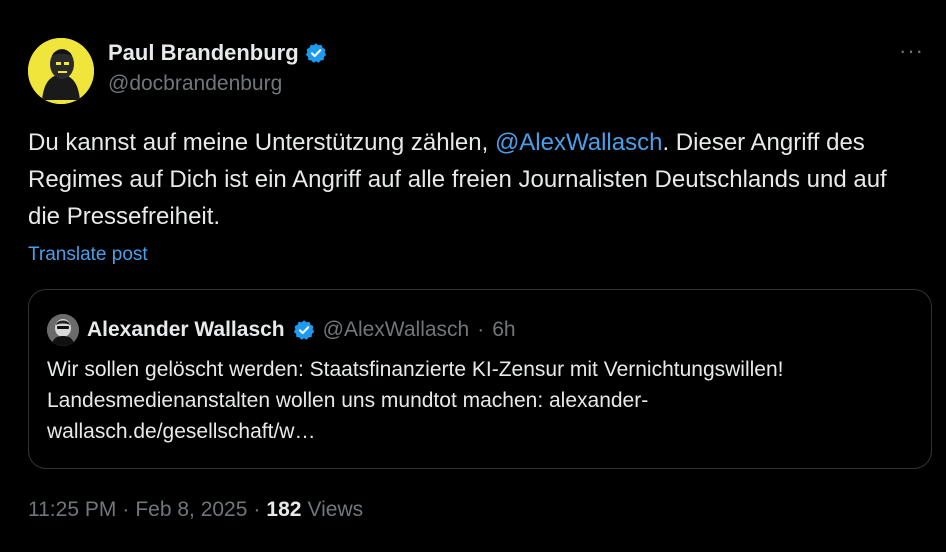 The width and height of the screenshot is (946, 552). What do you see at coordinates (217, 84) in the screenshot?
I see `author-handle: @docbrandenburg` at bounding box center [217, 84].